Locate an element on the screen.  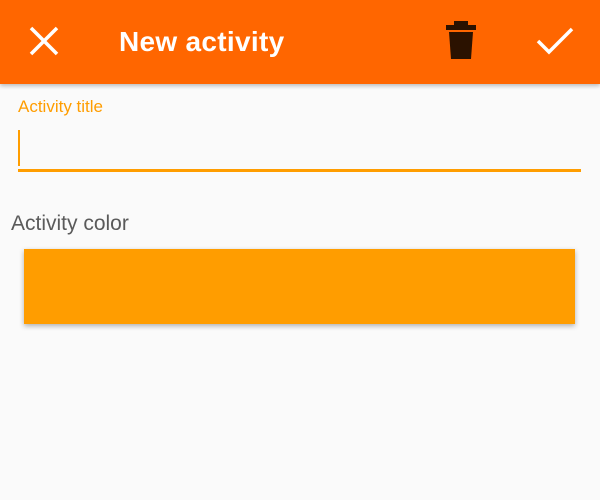
activity-color-swatch is located at coordinates (299, 286).